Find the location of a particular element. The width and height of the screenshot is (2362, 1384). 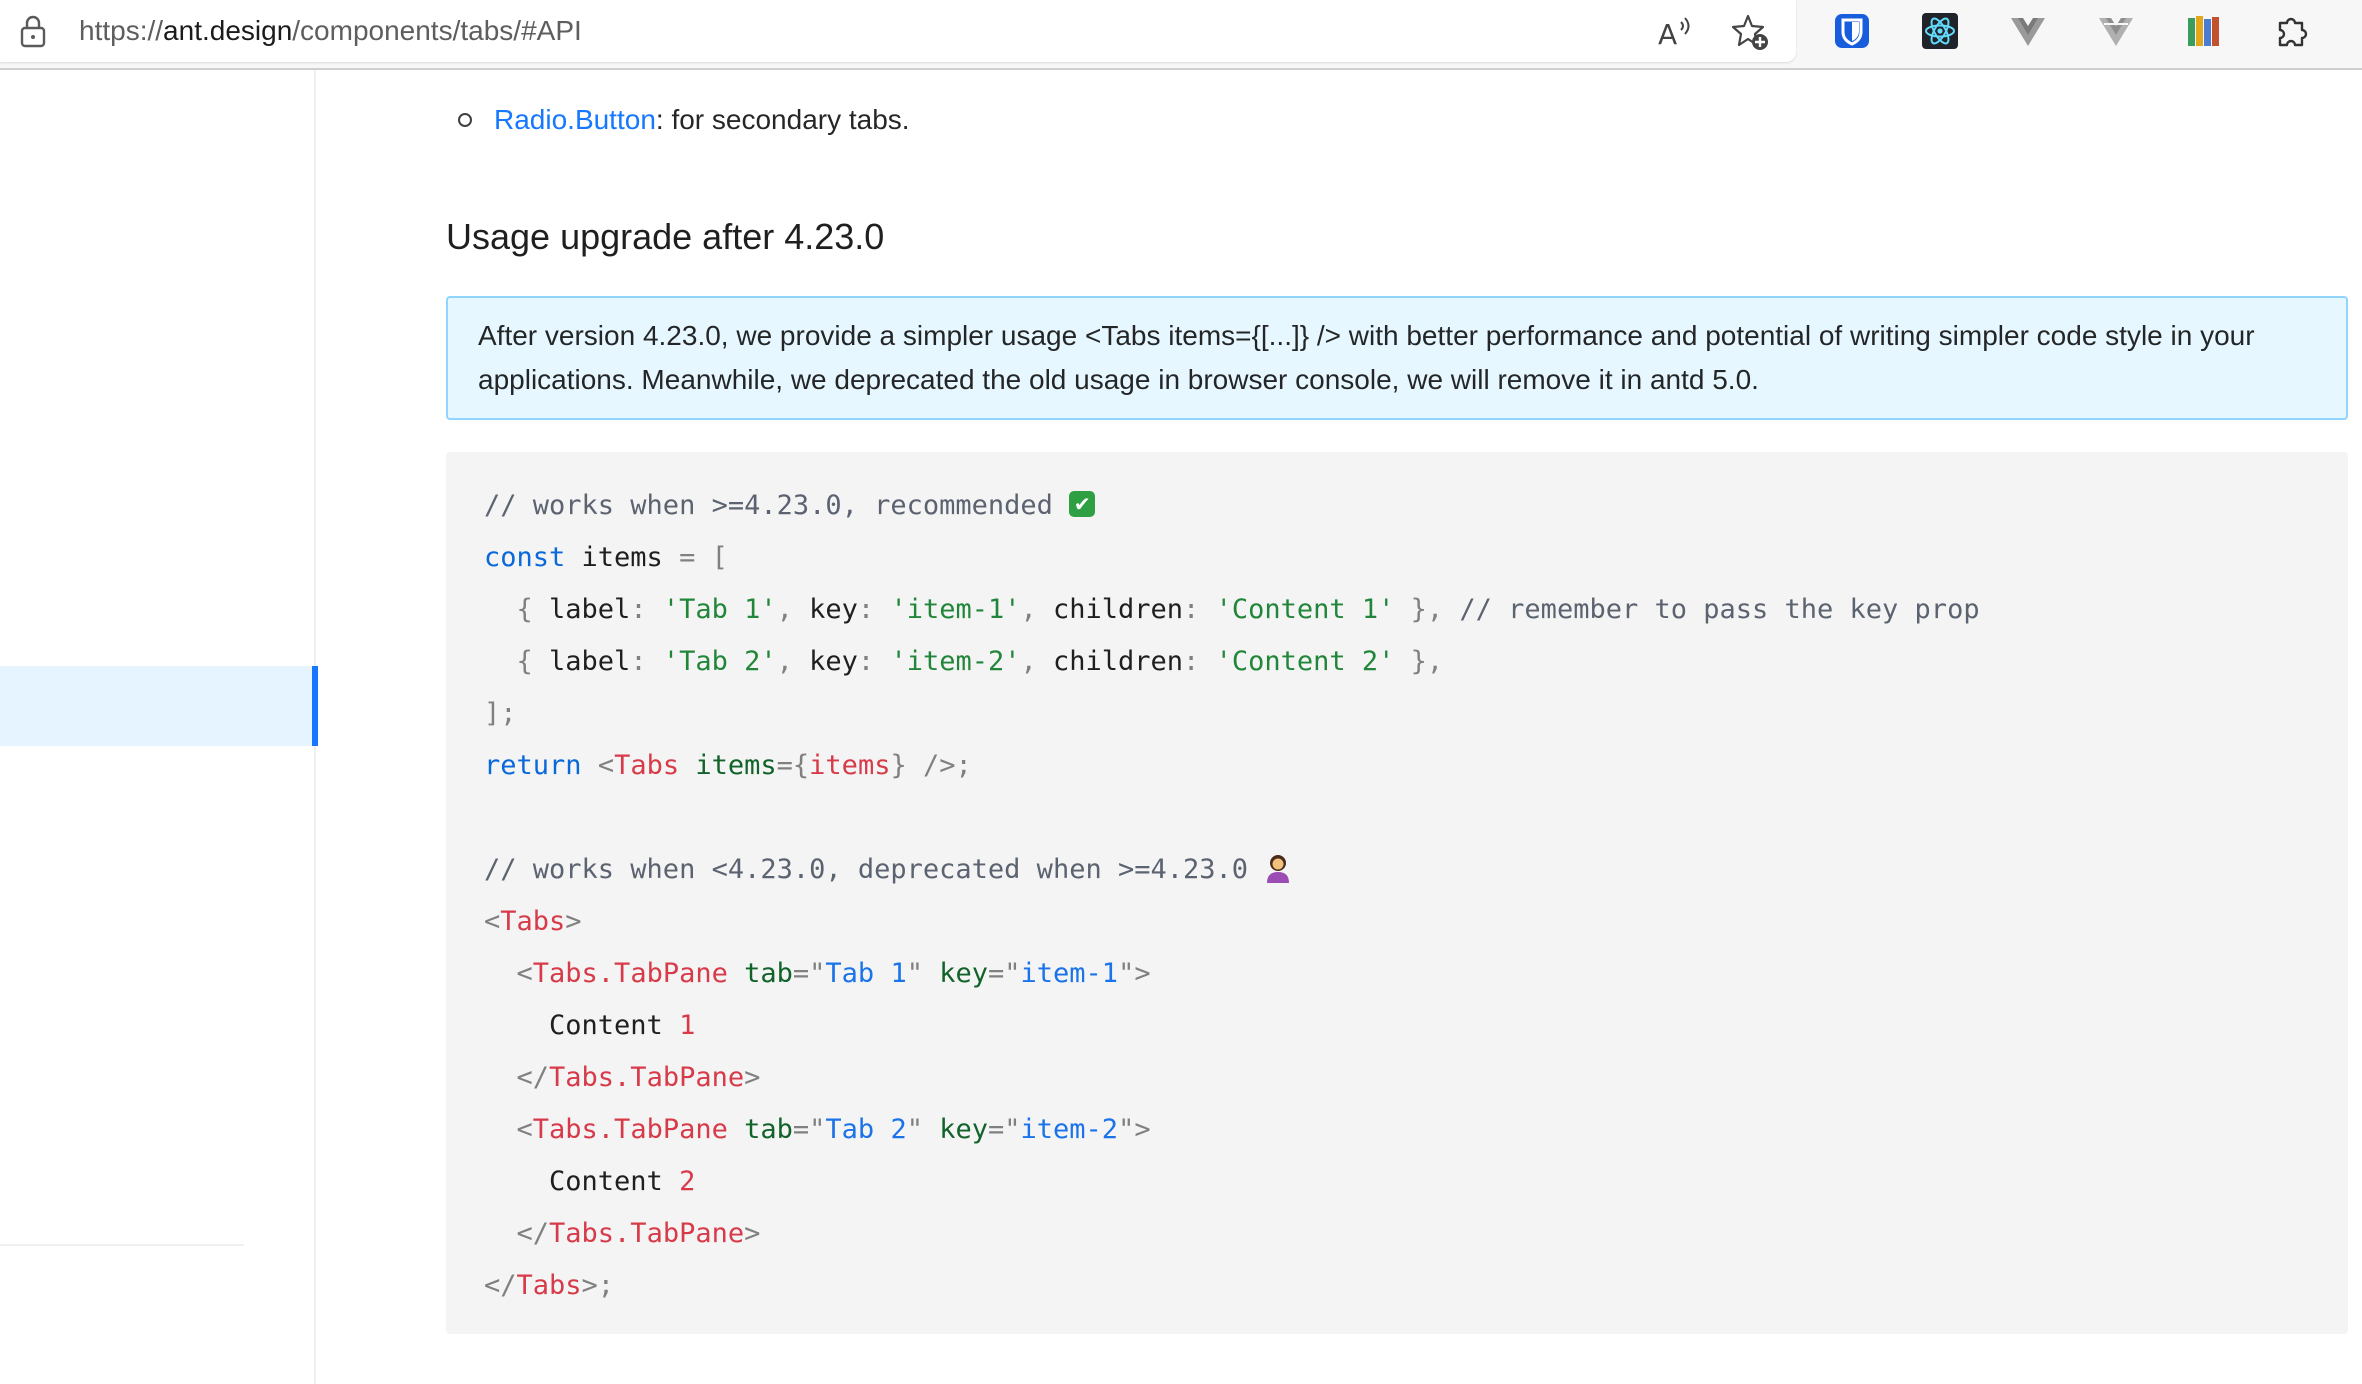

code-token-string: 'Tab 2' is located at coordinates (719, 661).